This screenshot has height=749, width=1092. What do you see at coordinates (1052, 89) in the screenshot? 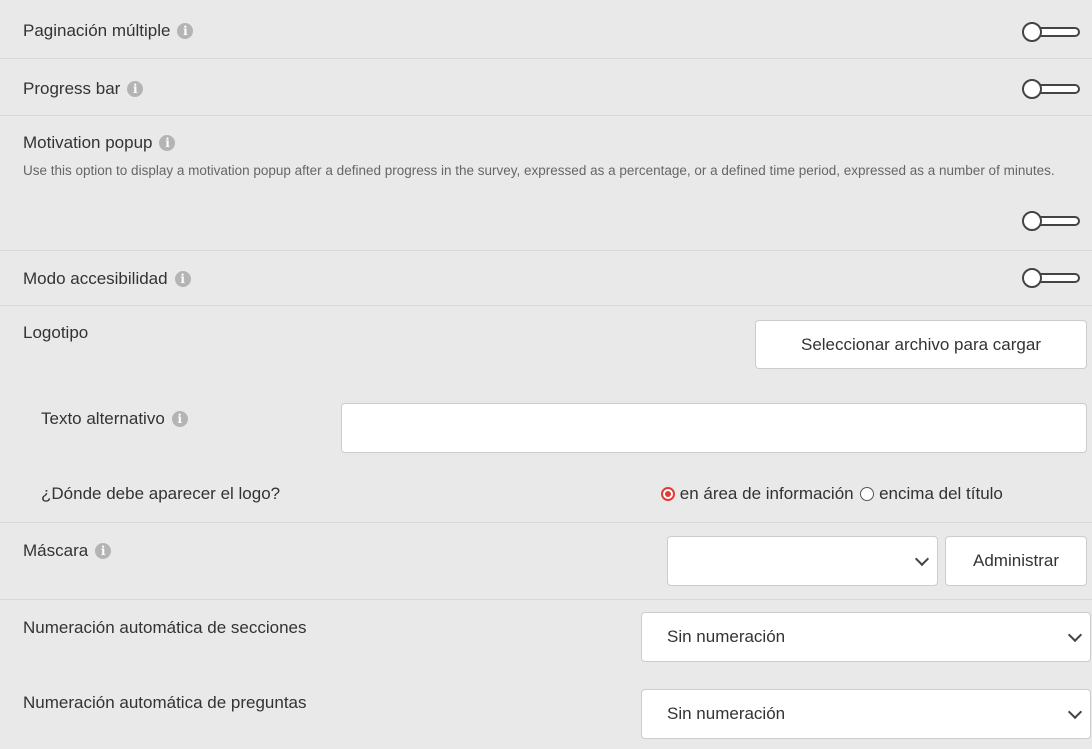
I see `progress-bar-toggle` at bounding box center [1052, 89].